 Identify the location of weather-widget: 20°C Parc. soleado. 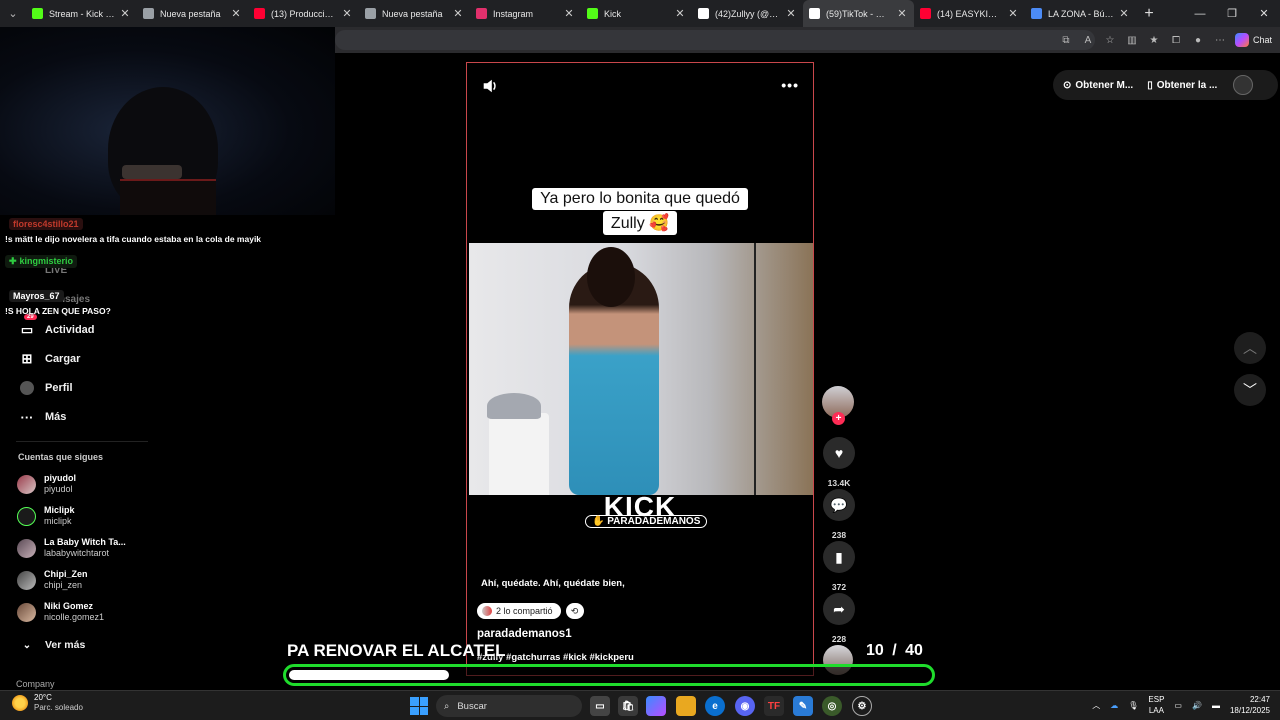
(47, 703).